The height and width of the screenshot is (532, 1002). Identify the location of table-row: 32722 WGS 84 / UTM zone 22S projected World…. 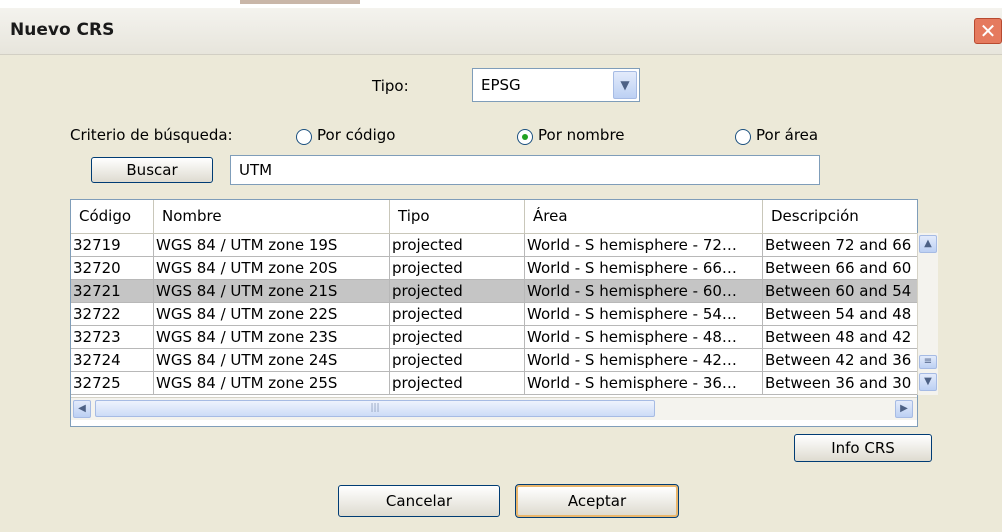
(494, 314).